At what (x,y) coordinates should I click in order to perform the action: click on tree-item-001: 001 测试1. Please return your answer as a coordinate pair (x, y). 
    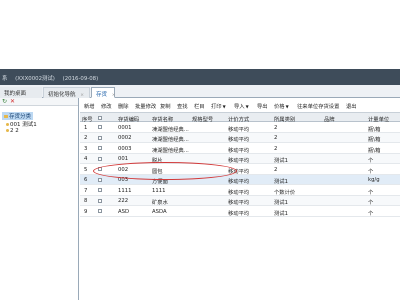
    Looking at the image, I should click on (21, 124).